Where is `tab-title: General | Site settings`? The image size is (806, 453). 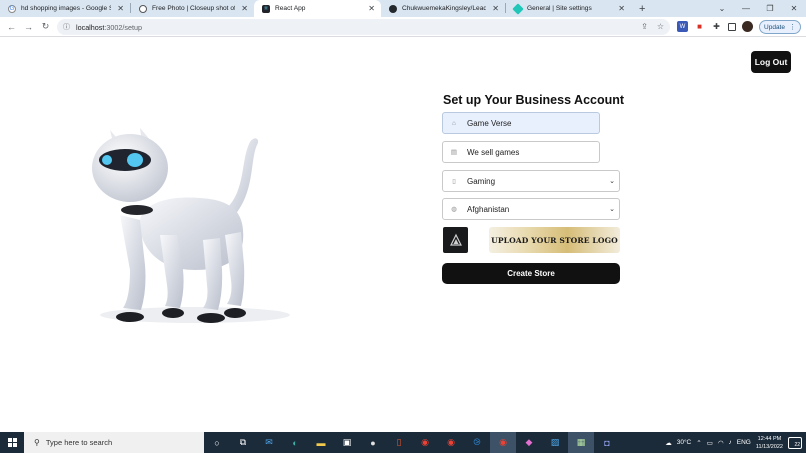 tab-title: General | Site settings is located at coordinates (559, 8).